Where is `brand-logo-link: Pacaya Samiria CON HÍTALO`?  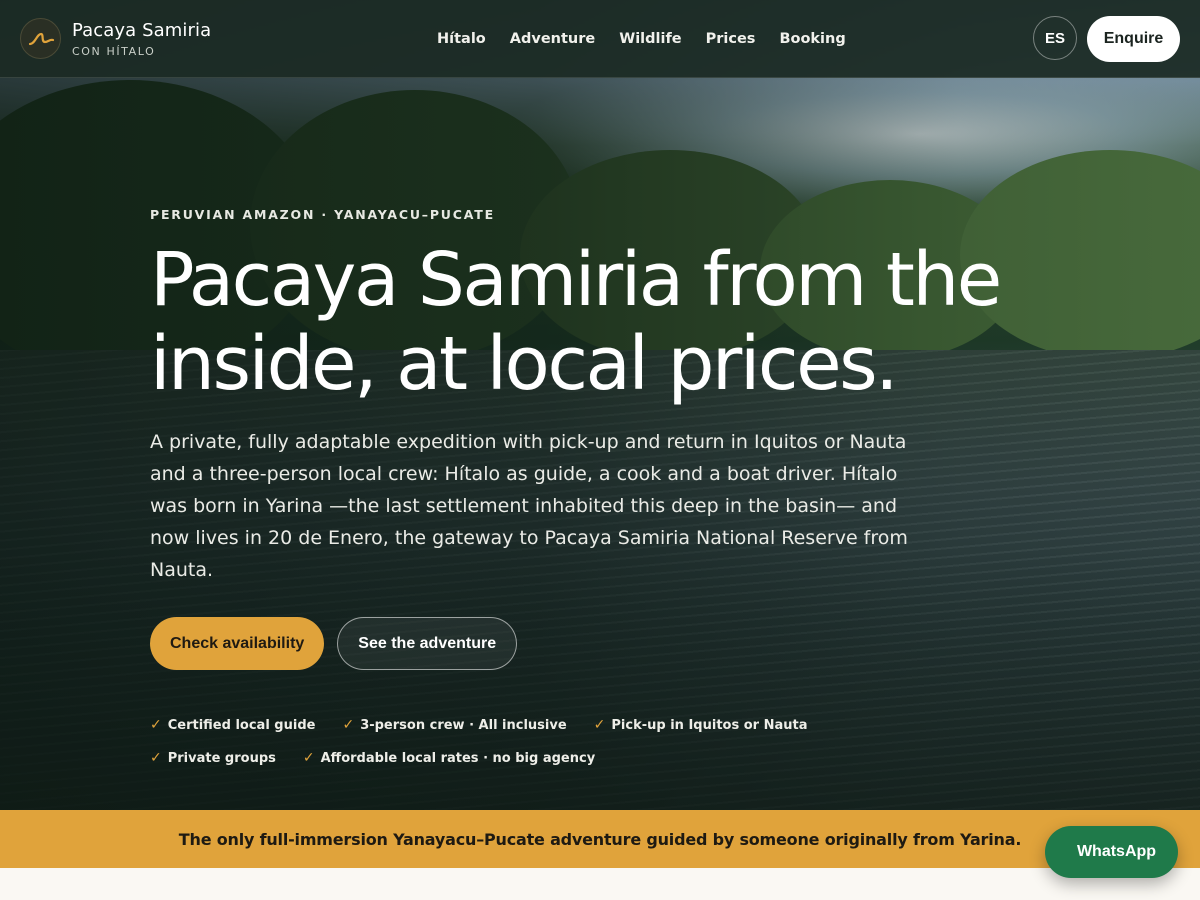 brand-logo-link: Pacaya Samiria CON HÍTALO is located at coordinates (115, 38).